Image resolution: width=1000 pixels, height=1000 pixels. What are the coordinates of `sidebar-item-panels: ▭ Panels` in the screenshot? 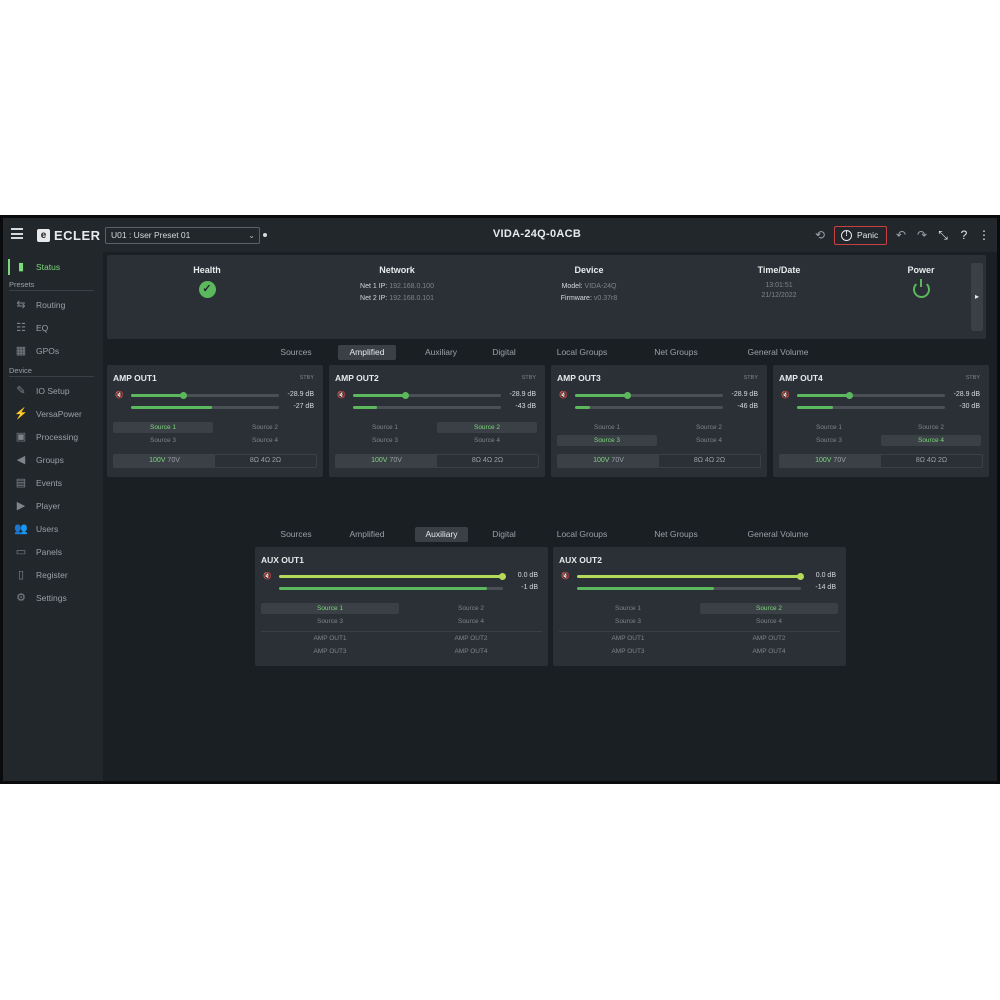 It's located at (53, 552).